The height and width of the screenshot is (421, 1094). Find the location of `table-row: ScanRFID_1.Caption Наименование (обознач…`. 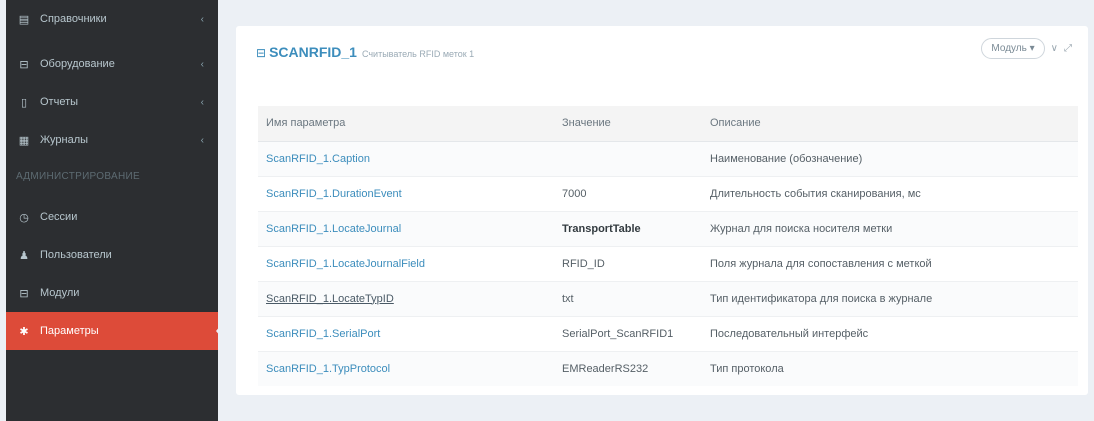

table-row: ScanRFID_1.Caption Наименование (обознач… is located at coordinates (668, 158).